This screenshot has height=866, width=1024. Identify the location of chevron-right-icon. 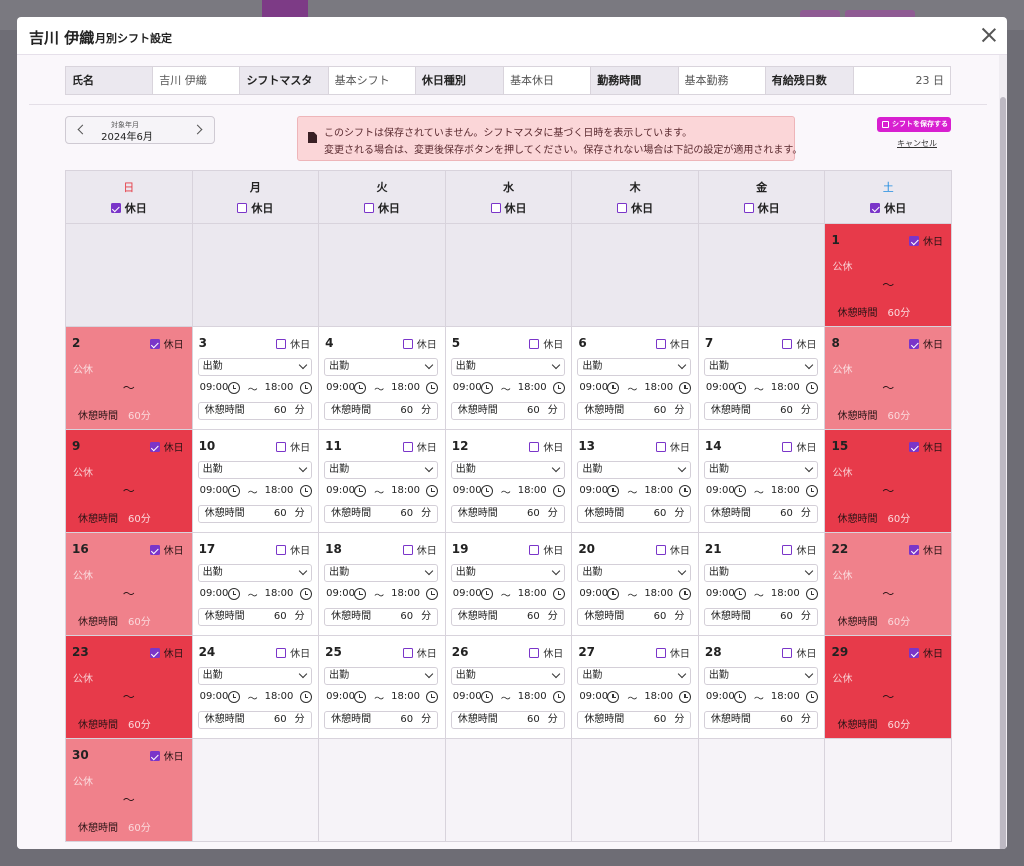
(199, 130).